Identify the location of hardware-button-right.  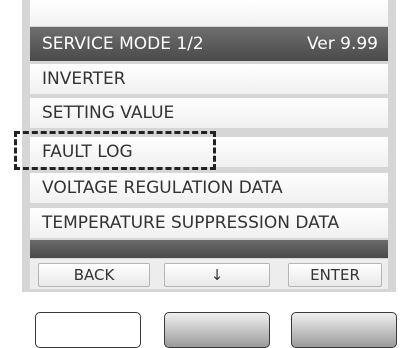
(344, 330).